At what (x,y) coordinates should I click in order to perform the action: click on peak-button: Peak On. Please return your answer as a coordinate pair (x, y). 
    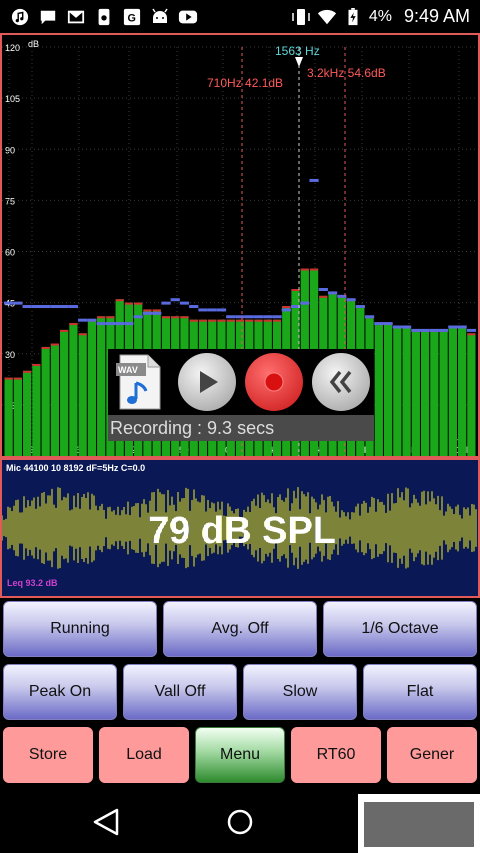
    Looking at the image, I should click on (60, 692).